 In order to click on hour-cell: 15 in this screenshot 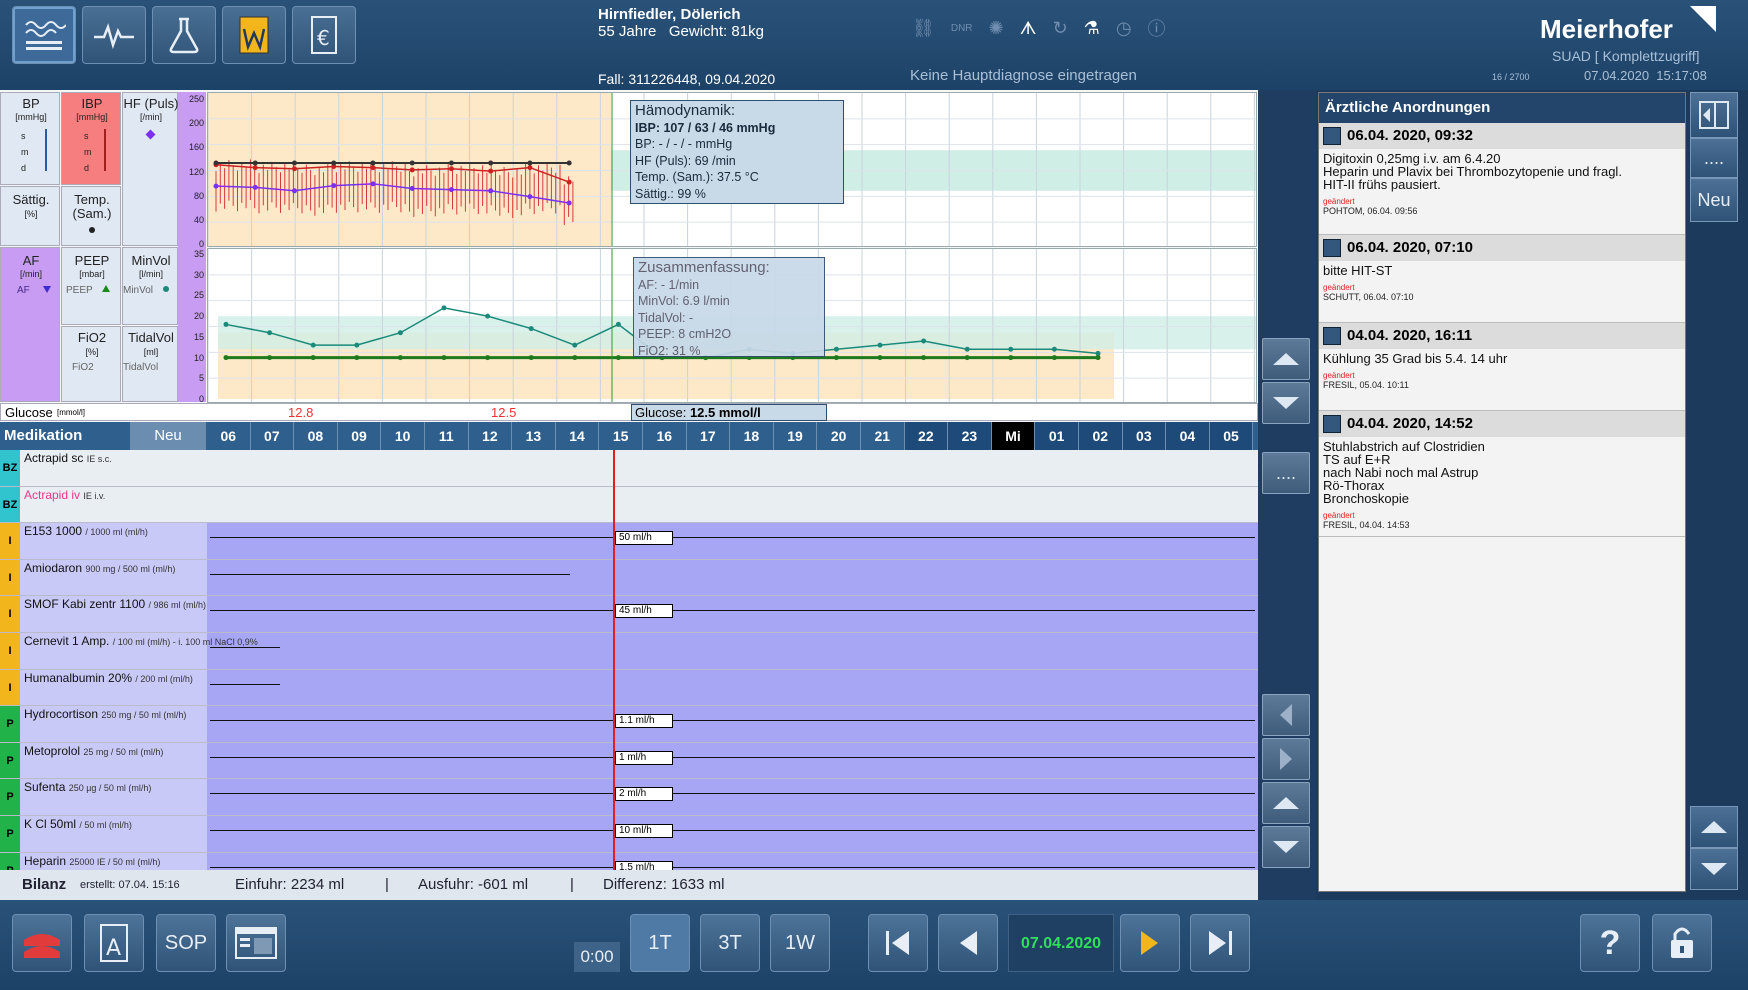, I will do `click(621, 436)`.